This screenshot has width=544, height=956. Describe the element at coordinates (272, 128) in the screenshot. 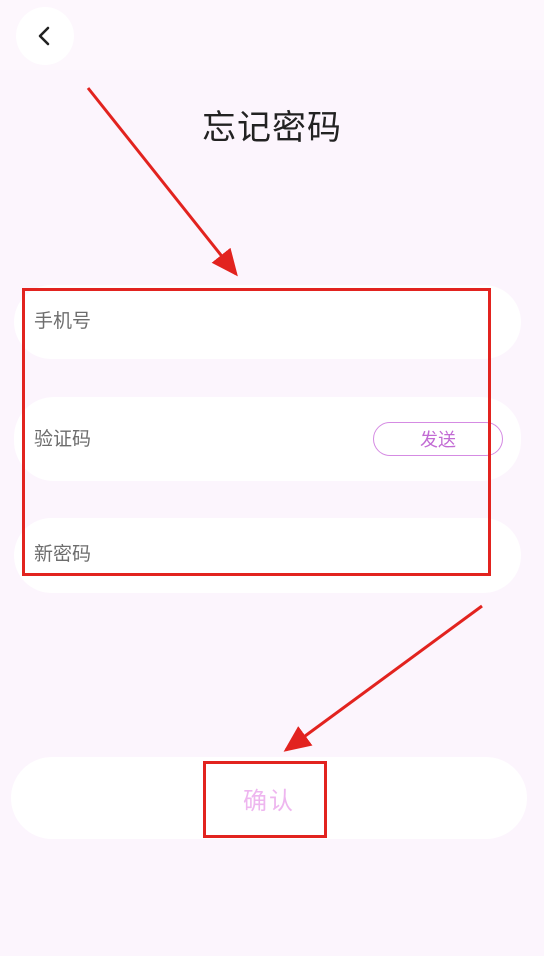

I see `page-title: 忘记密码` at that location.